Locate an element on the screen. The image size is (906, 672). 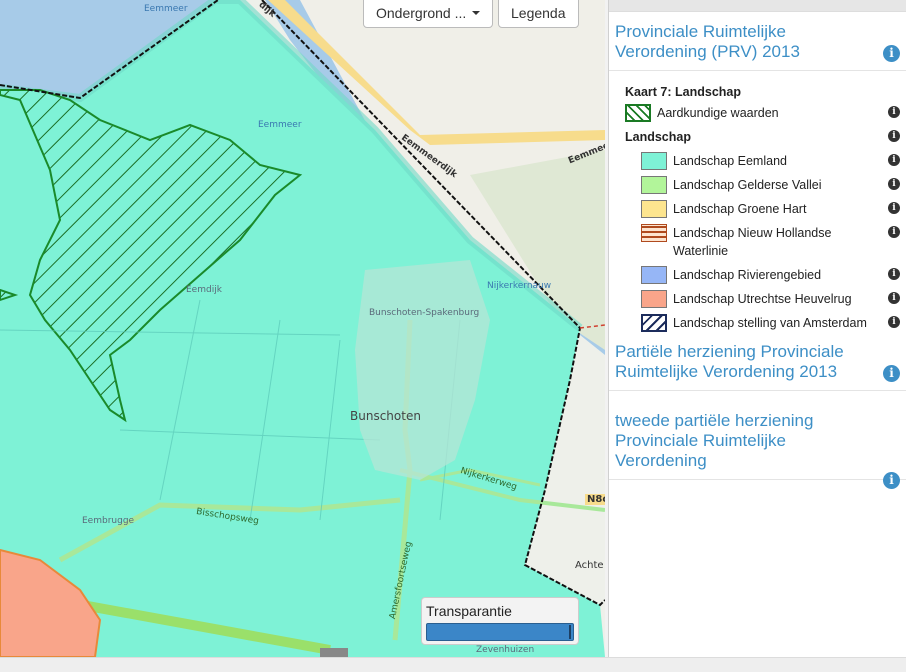
legend-item-rivierengebied: Landschap Rivierengebied i is located at coordinates (762, 275).